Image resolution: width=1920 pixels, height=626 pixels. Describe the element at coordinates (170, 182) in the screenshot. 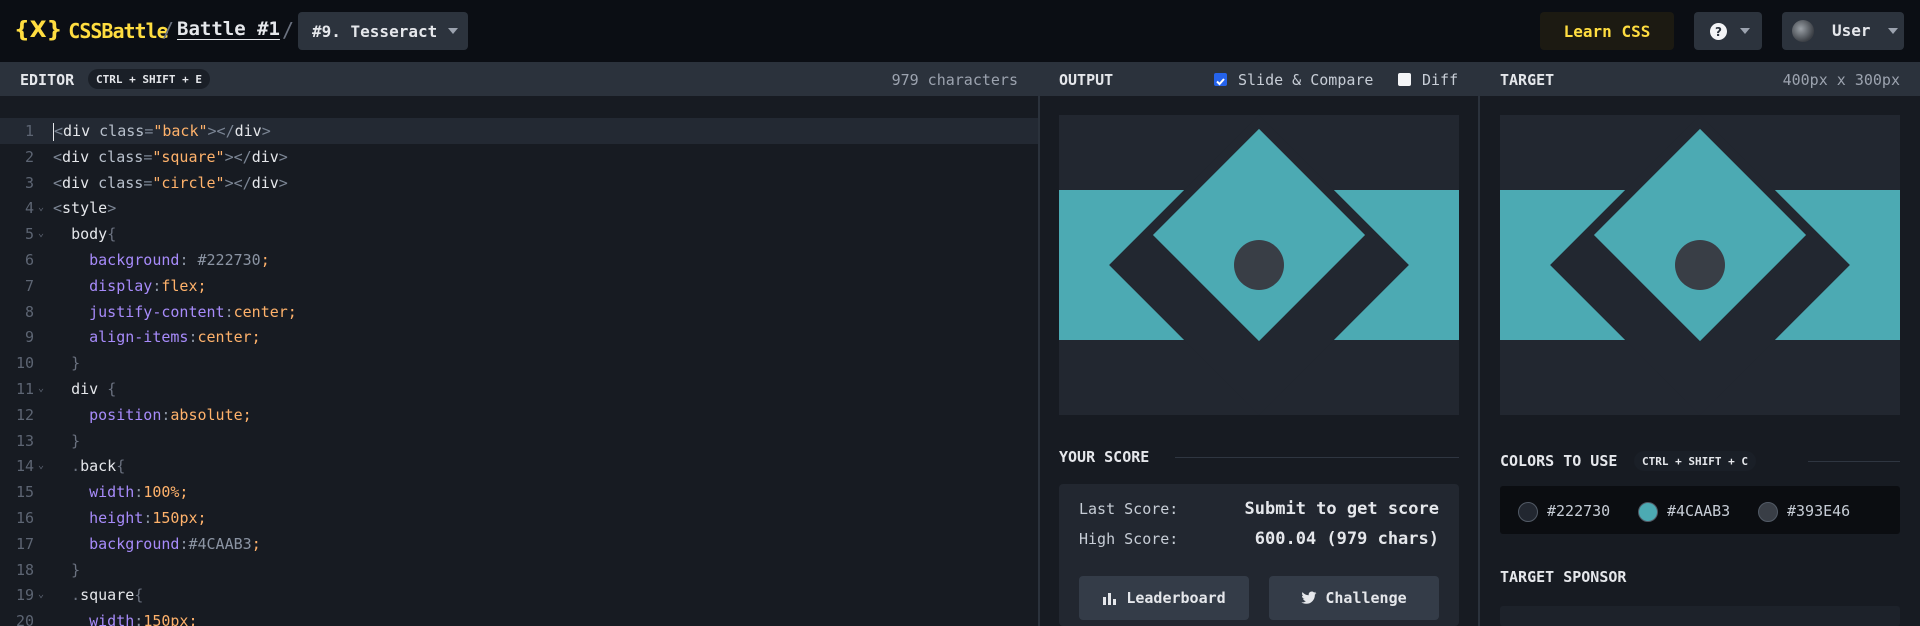

I see `code-text: <div class="circle"></div>` at that location.